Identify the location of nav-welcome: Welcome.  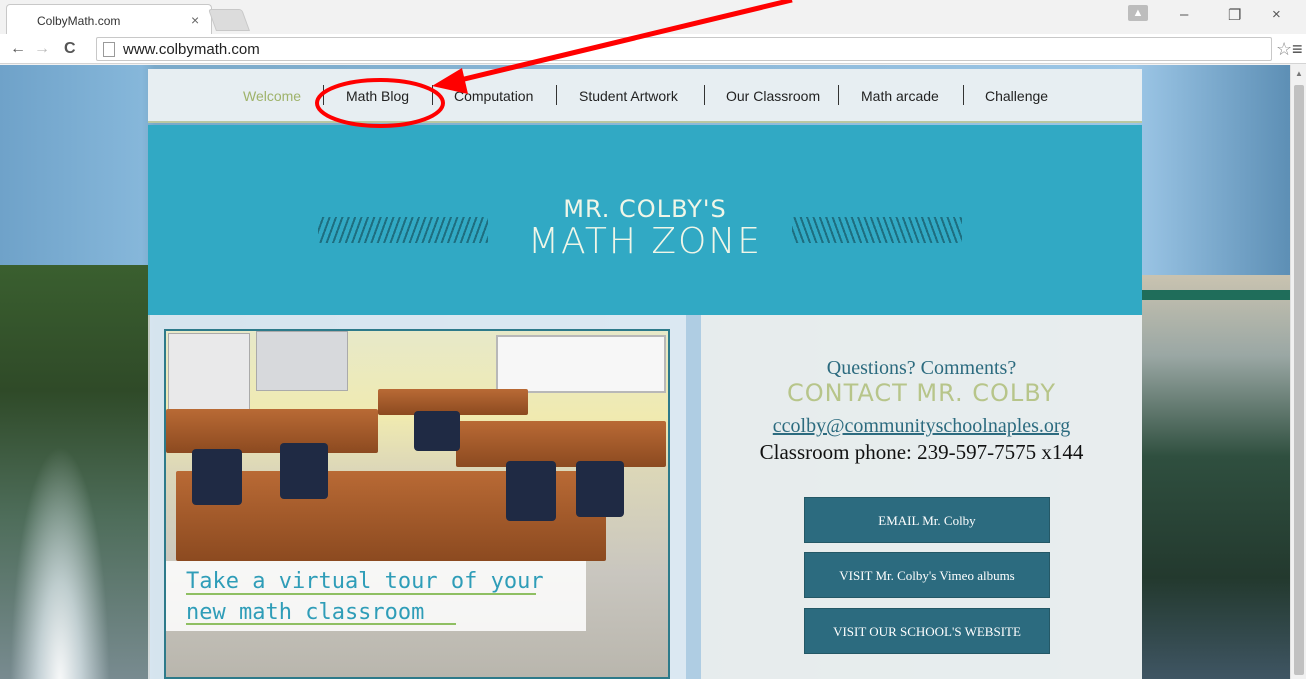
(272, 96).